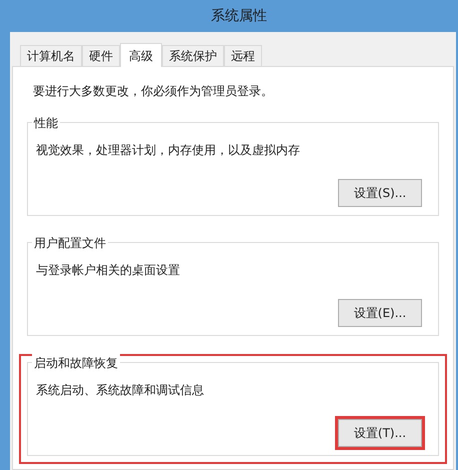 The width and height of the screenshot is (458, 470). What do you see at coordinates (46, 123) in the screenshot?
I see `group-title: 性能` at bounding box center [46, 123].